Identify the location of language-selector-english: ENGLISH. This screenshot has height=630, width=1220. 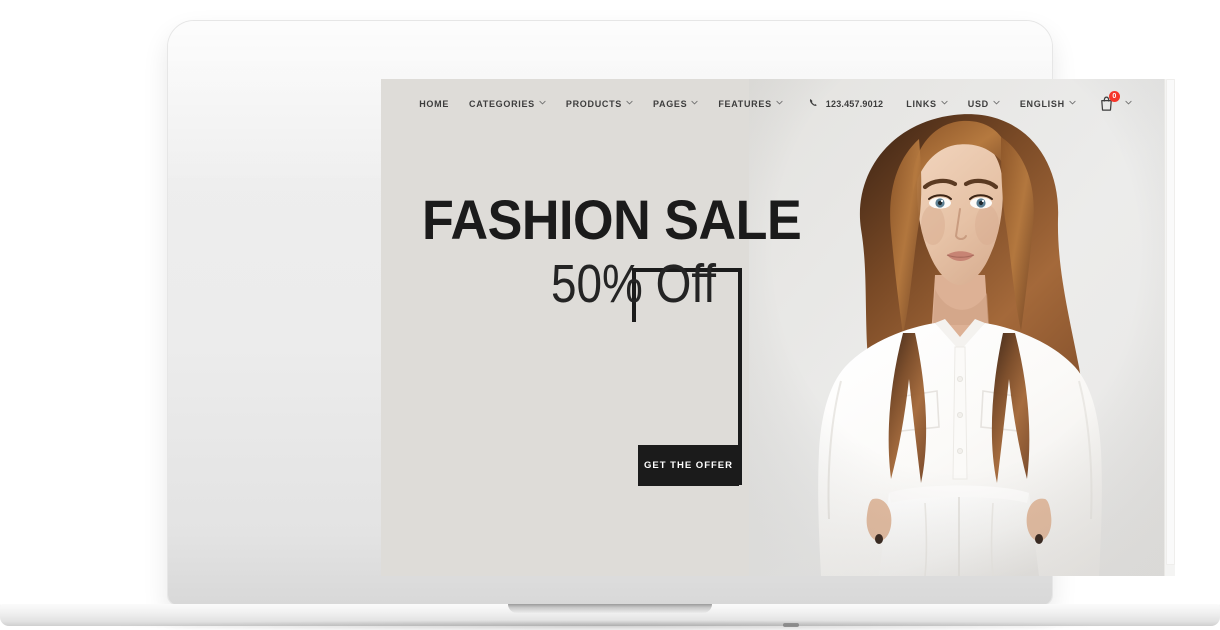
(1048, 104).